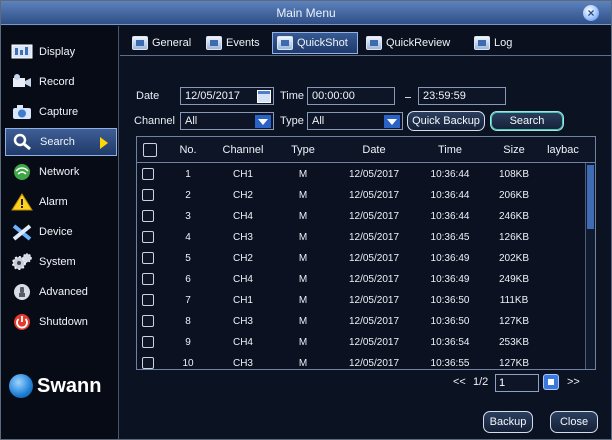 The image size is (612, 440). I want to click on close-button: Close, so click(574, 422).